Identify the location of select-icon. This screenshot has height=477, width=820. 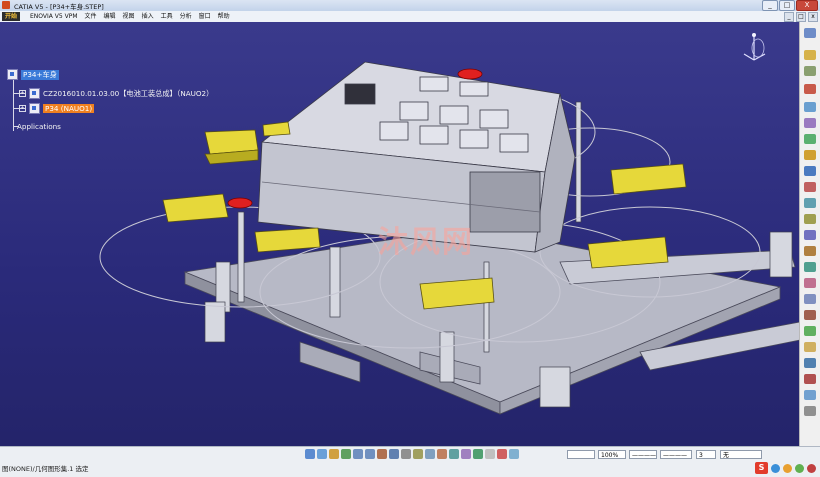
(810, 55).